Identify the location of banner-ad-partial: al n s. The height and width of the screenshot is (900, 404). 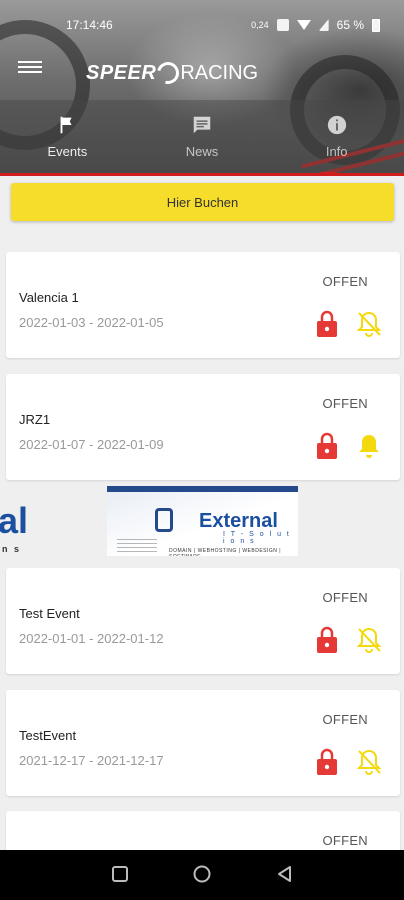
(15, 528).